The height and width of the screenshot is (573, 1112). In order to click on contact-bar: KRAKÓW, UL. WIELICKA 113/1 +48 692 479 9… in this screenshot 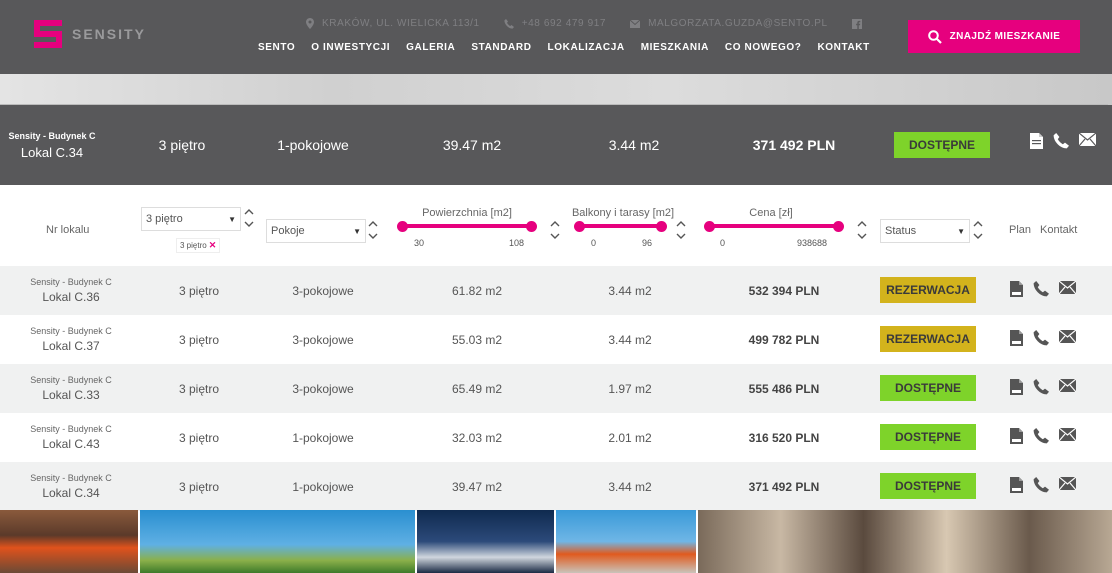, I will do `click(600, 23)`.